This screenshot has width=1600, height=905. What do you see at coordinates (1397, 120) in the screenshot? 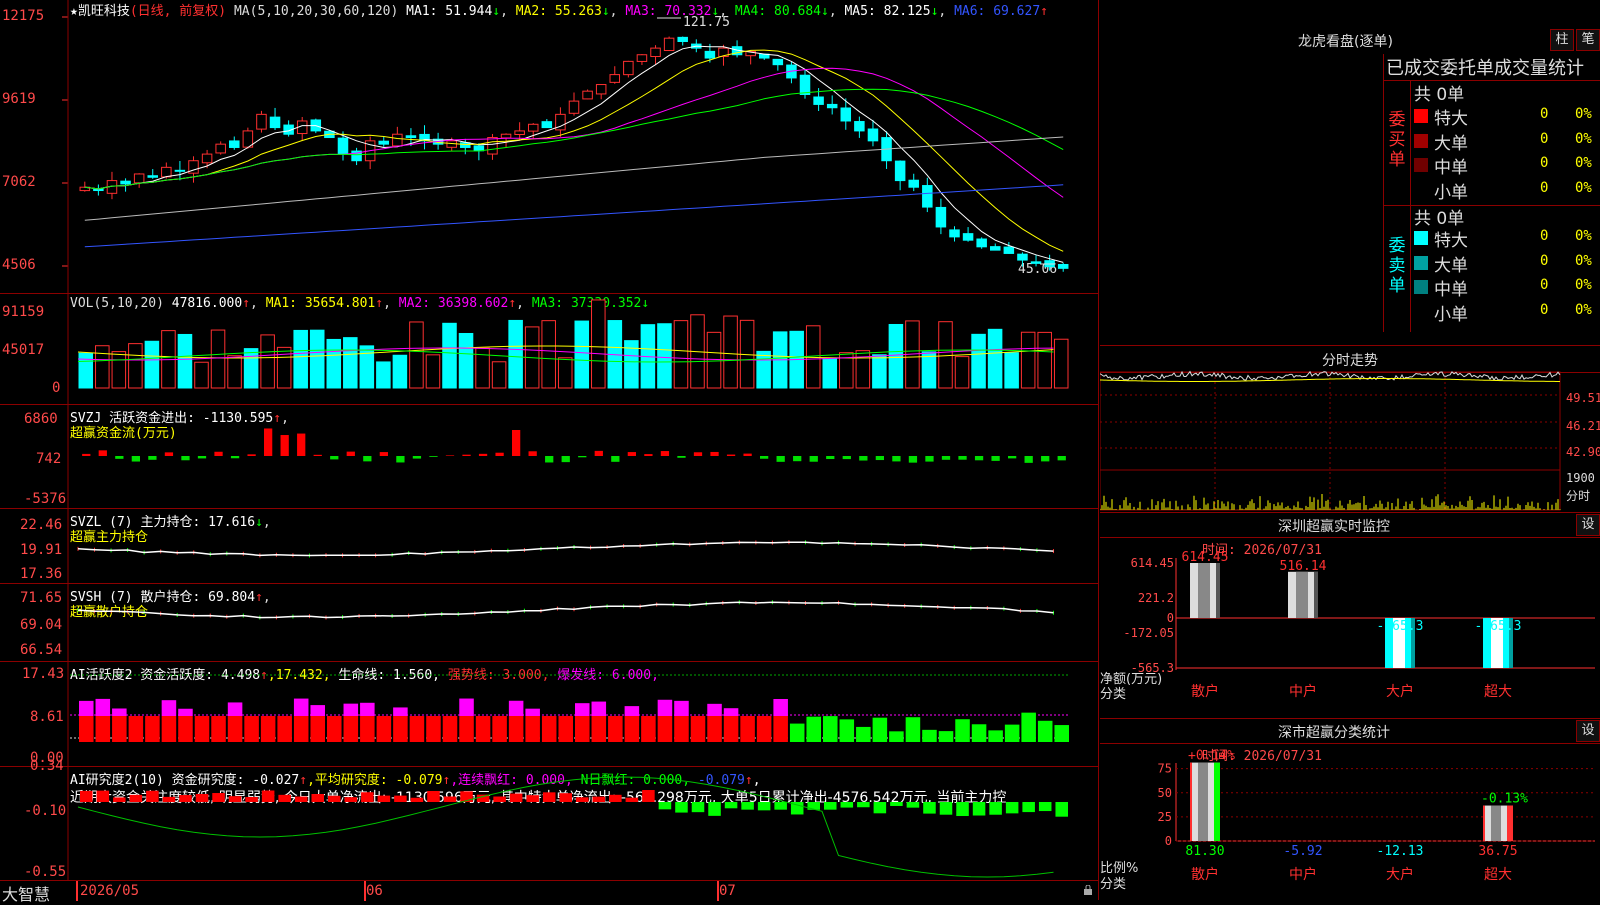
I see `label-char: 委` at bounding box center [1397, 120].